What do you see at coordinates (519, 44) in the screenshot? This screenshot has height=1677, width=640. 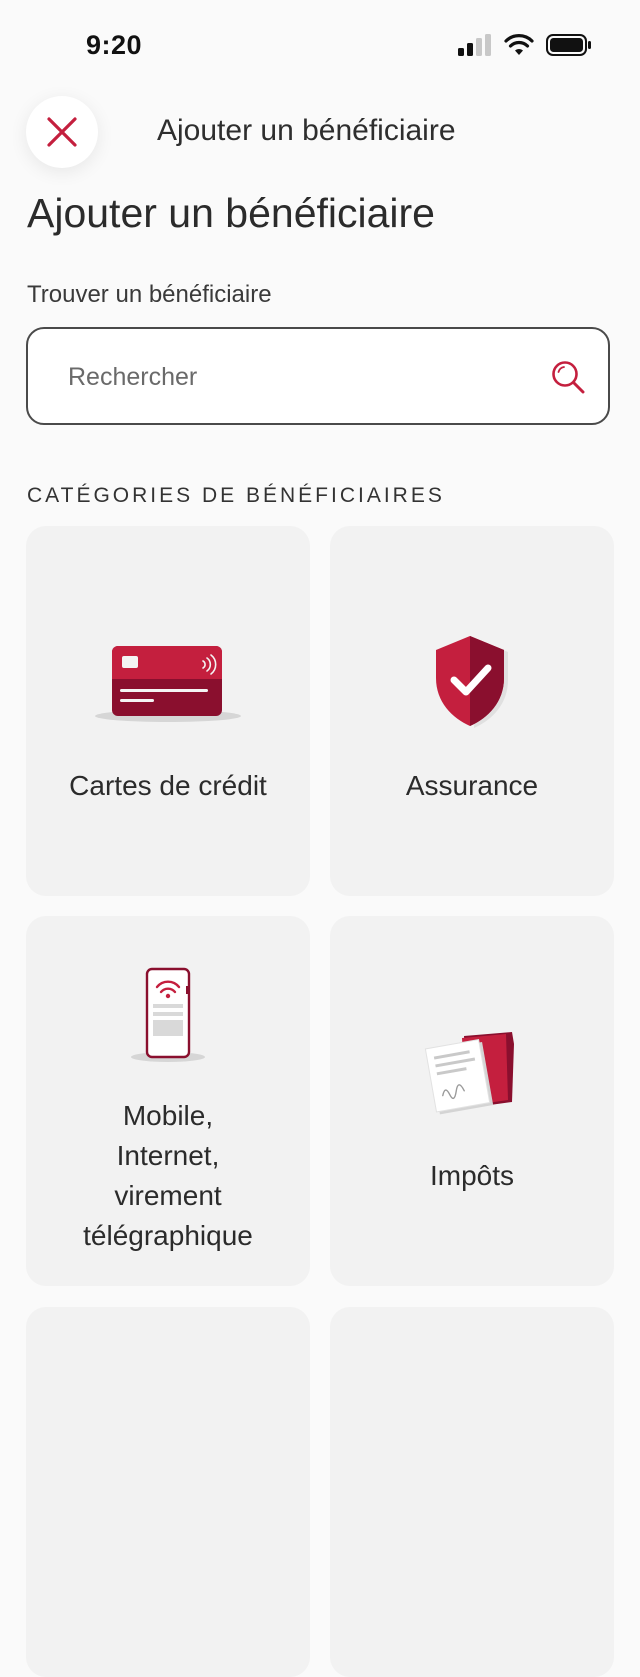 I see `wifi-icon` at bounding box center [519, 44].